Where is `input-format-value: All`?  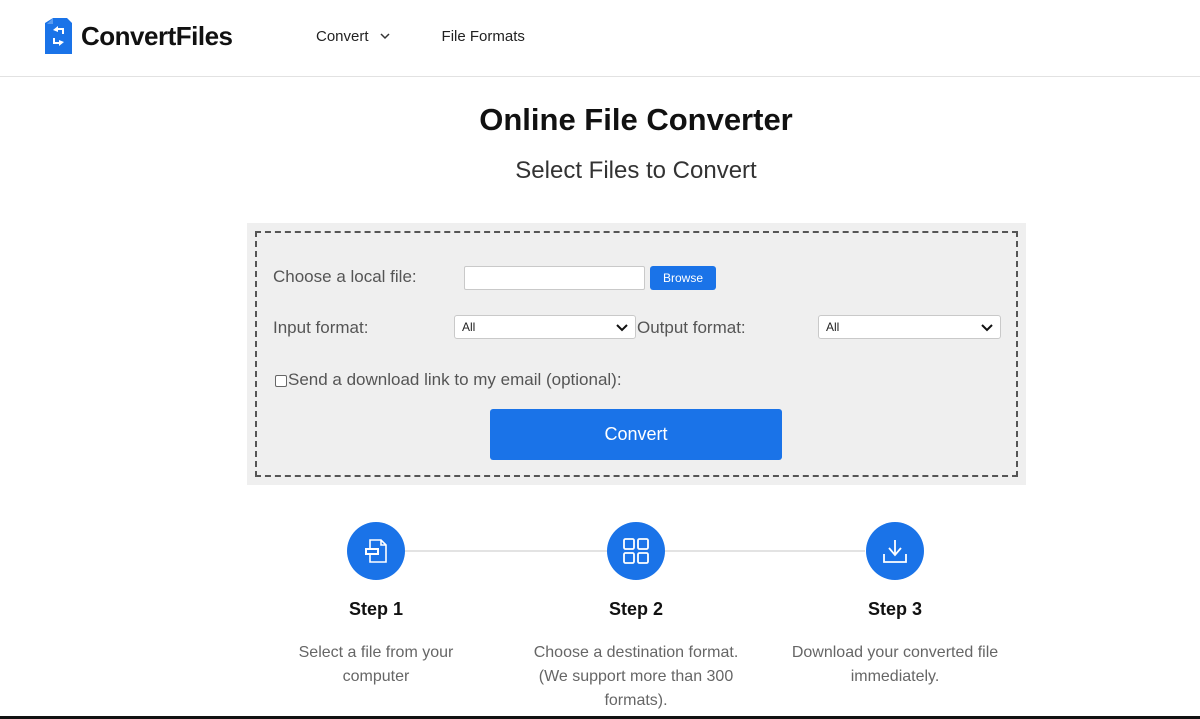
input-format-value: All is located at coordinates (469, 327).